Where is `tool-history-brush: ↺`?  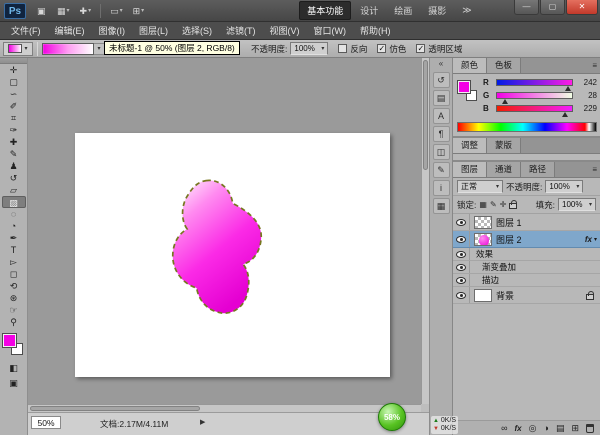
tool-history-brush: ↺ is located at coordinates (14, 178).